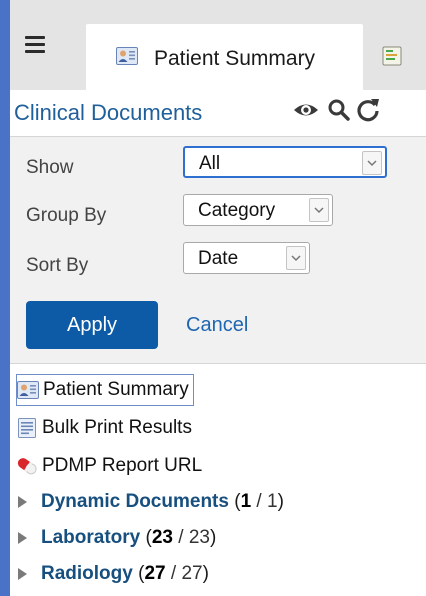  I want to click on tree-item-patient-summary: Patient Summary, so click(105, 390).